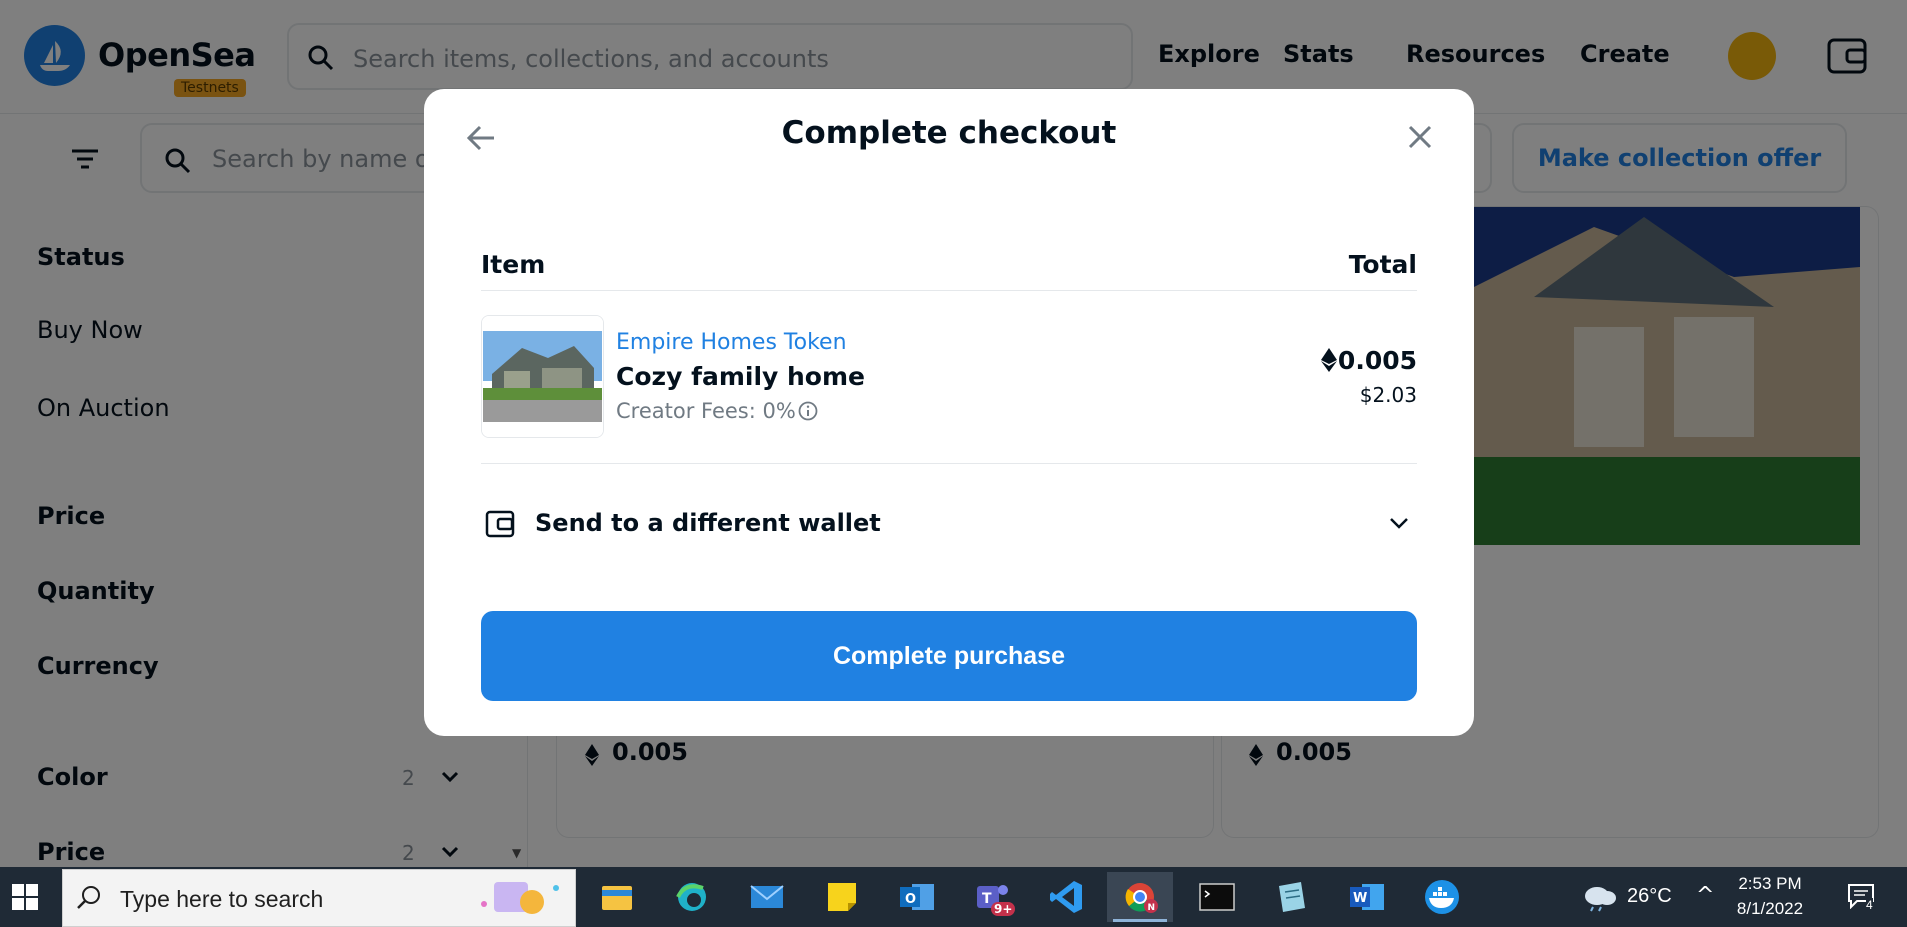 The width and height of the screenshot is (1907, 927). Describe the element at coordinates (500, 524) in the screenshot. I see `wallet-icon` at that location.